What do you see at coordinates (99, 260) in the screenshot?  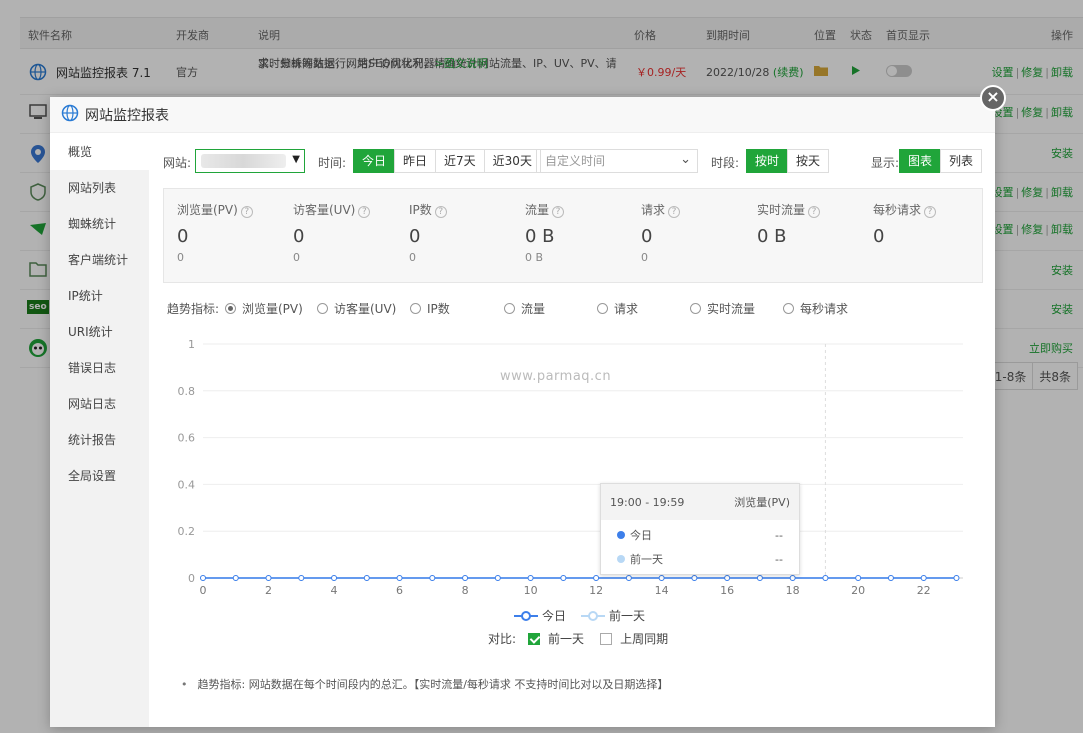 I see `sidebar-item-client-stats: 客户端统计` at bounding box center [99, 260].